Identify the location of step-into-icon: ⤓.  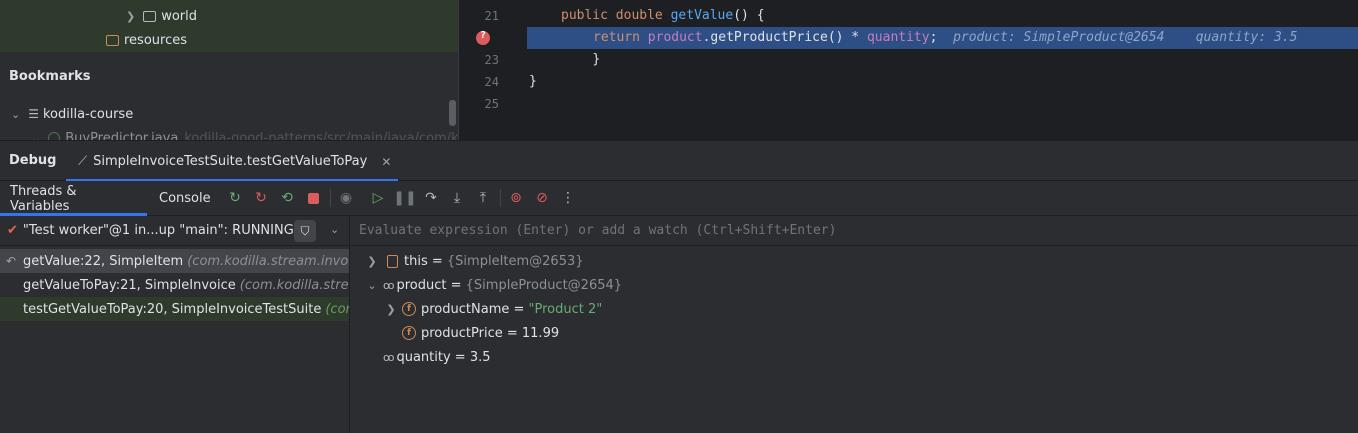
(457, 198).